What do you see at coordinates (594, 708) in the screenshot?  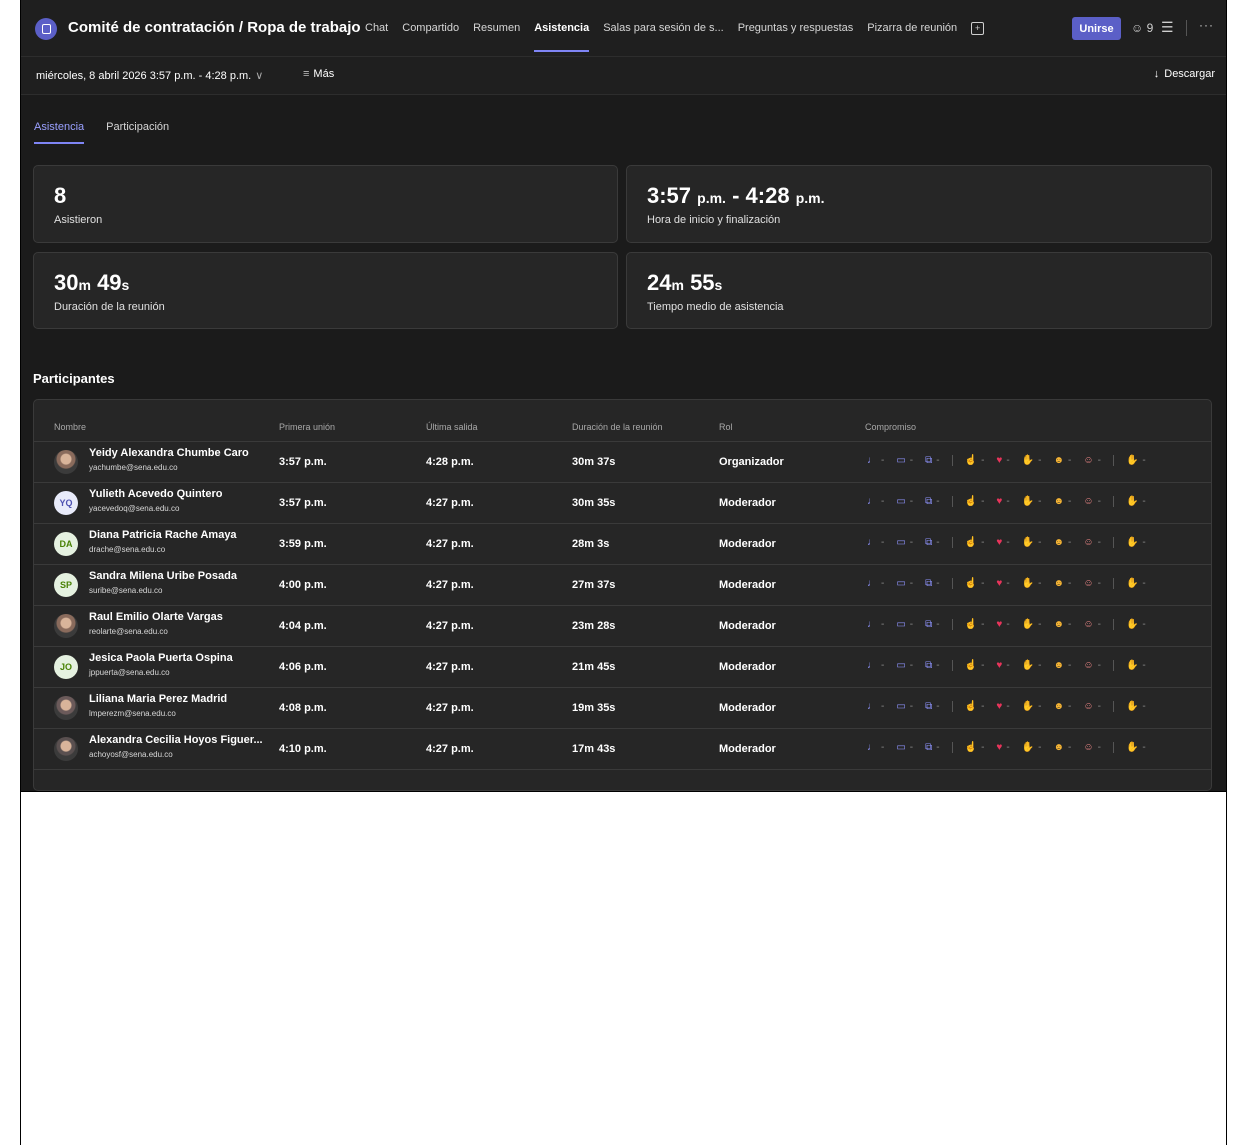 I see `meeting-duration: 19m 35s` at bounding box center [594, 708].